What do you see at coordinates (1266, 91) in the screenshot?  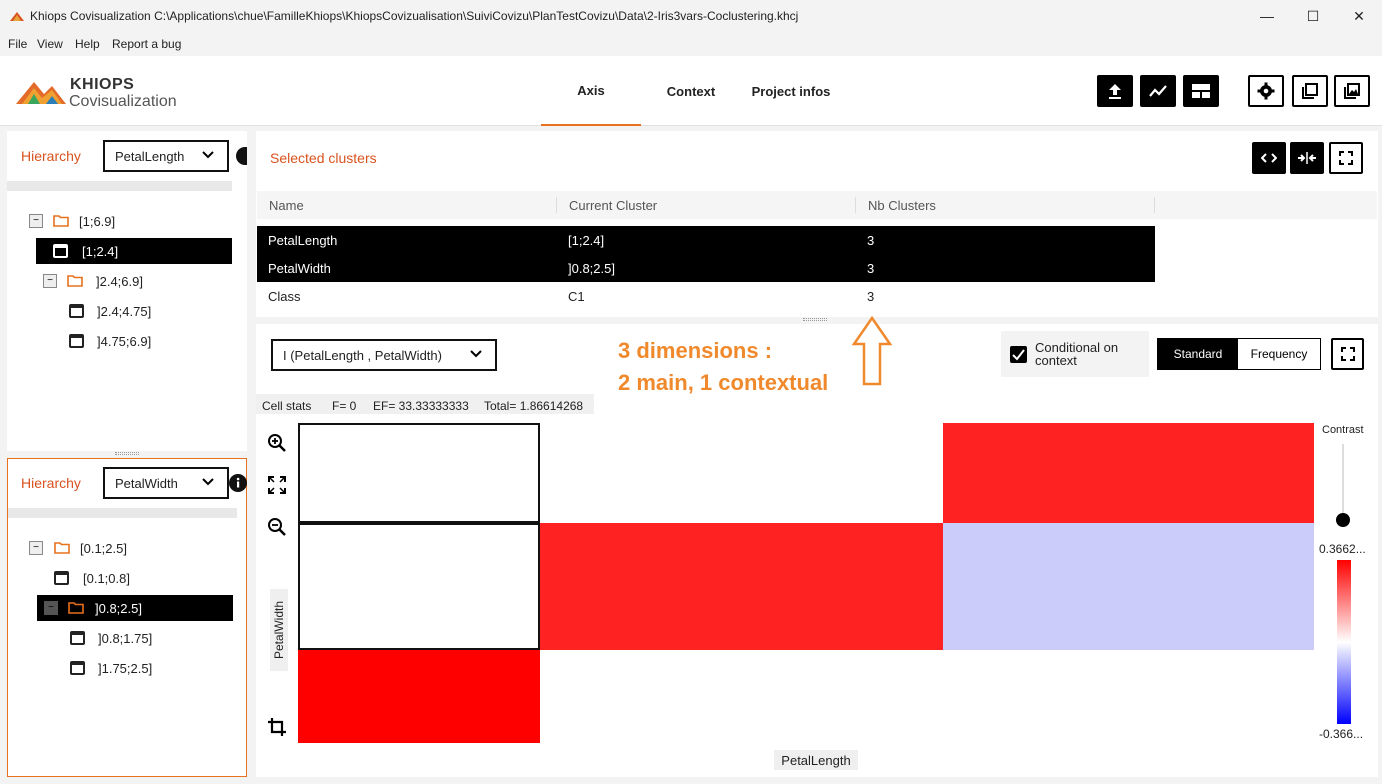 I see `settings-button` at bounding box center [1266, 91].